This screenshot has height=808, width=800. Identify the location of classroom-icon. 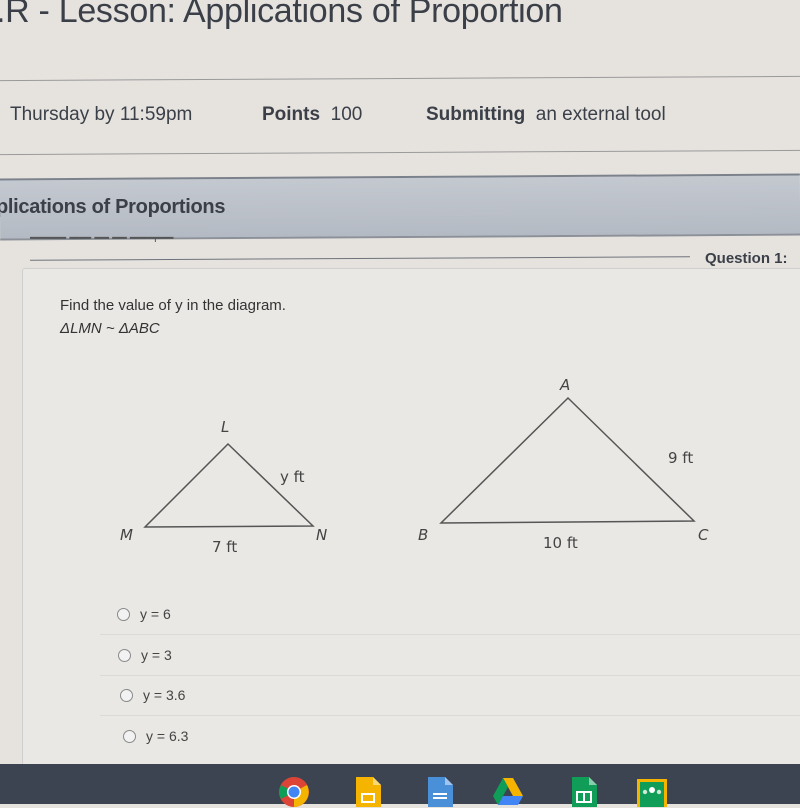
(652, 792).